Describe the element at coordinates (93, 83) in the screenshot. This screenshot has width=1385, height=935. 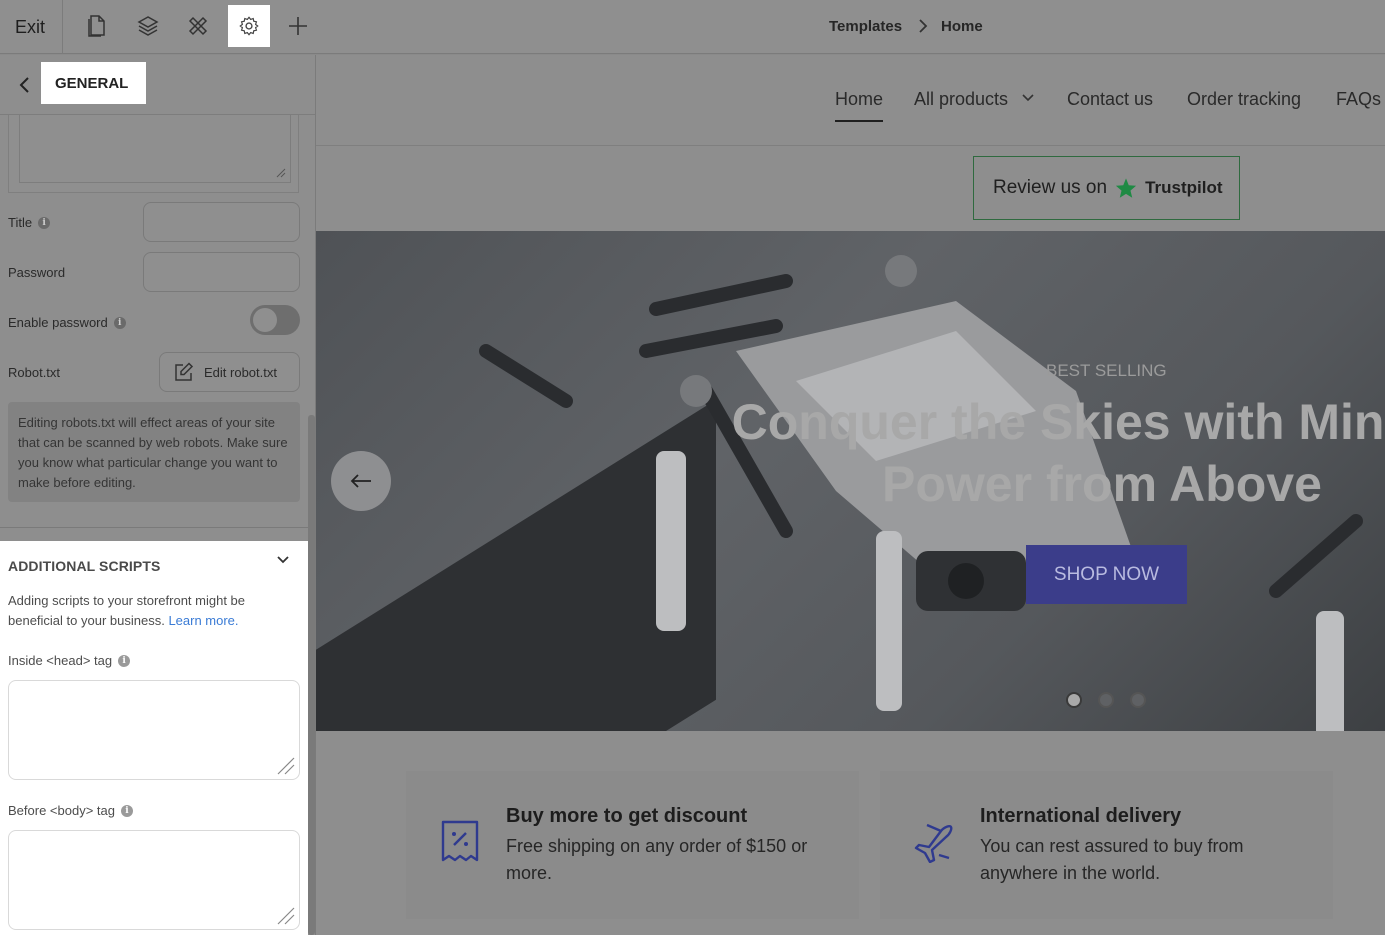
I see `panel-title: GENERAL` at that location.